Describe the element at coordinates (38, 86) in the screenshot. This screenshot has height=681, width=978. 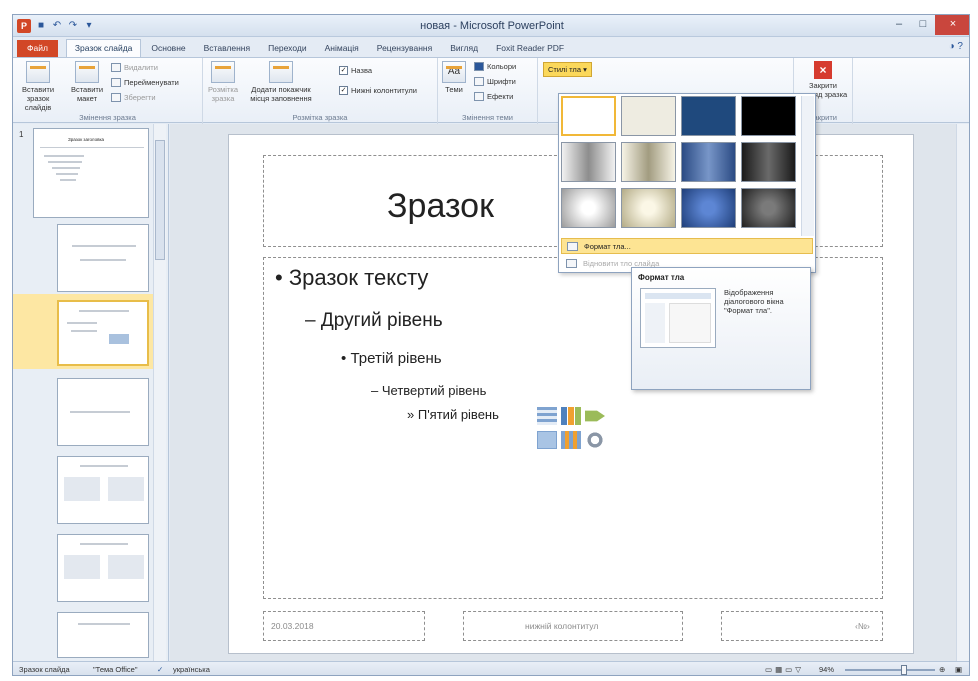
I see `insert-master-button: Вставити зразок слайдів` at that location.